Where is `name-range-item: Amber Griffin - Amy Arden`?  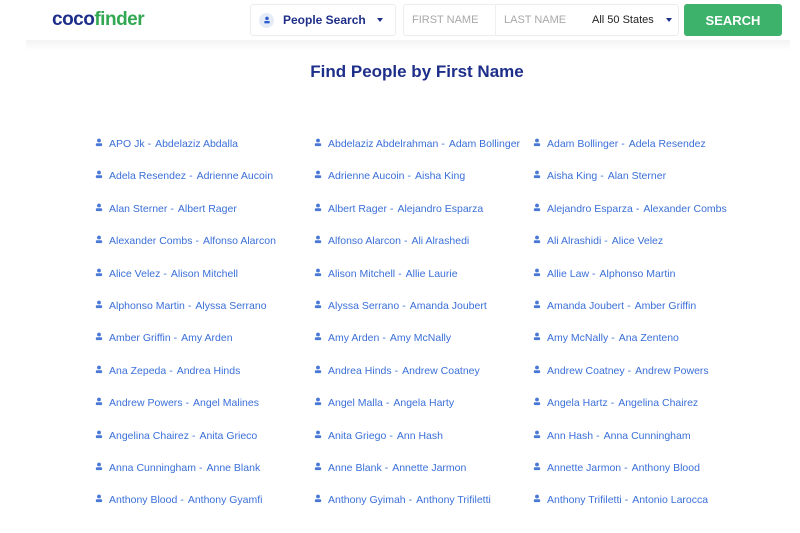 name-range-item: Amber Griffin - Amy Arden is located at coordinates (204, 338).